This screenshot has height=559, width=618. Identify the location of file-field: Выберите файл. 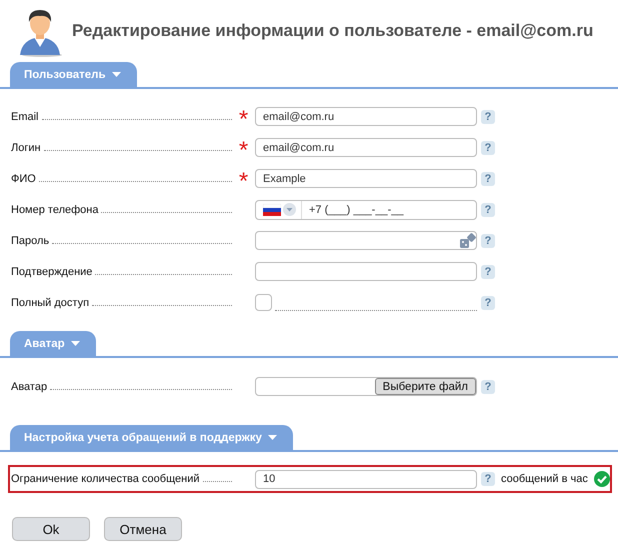
(366, 386).